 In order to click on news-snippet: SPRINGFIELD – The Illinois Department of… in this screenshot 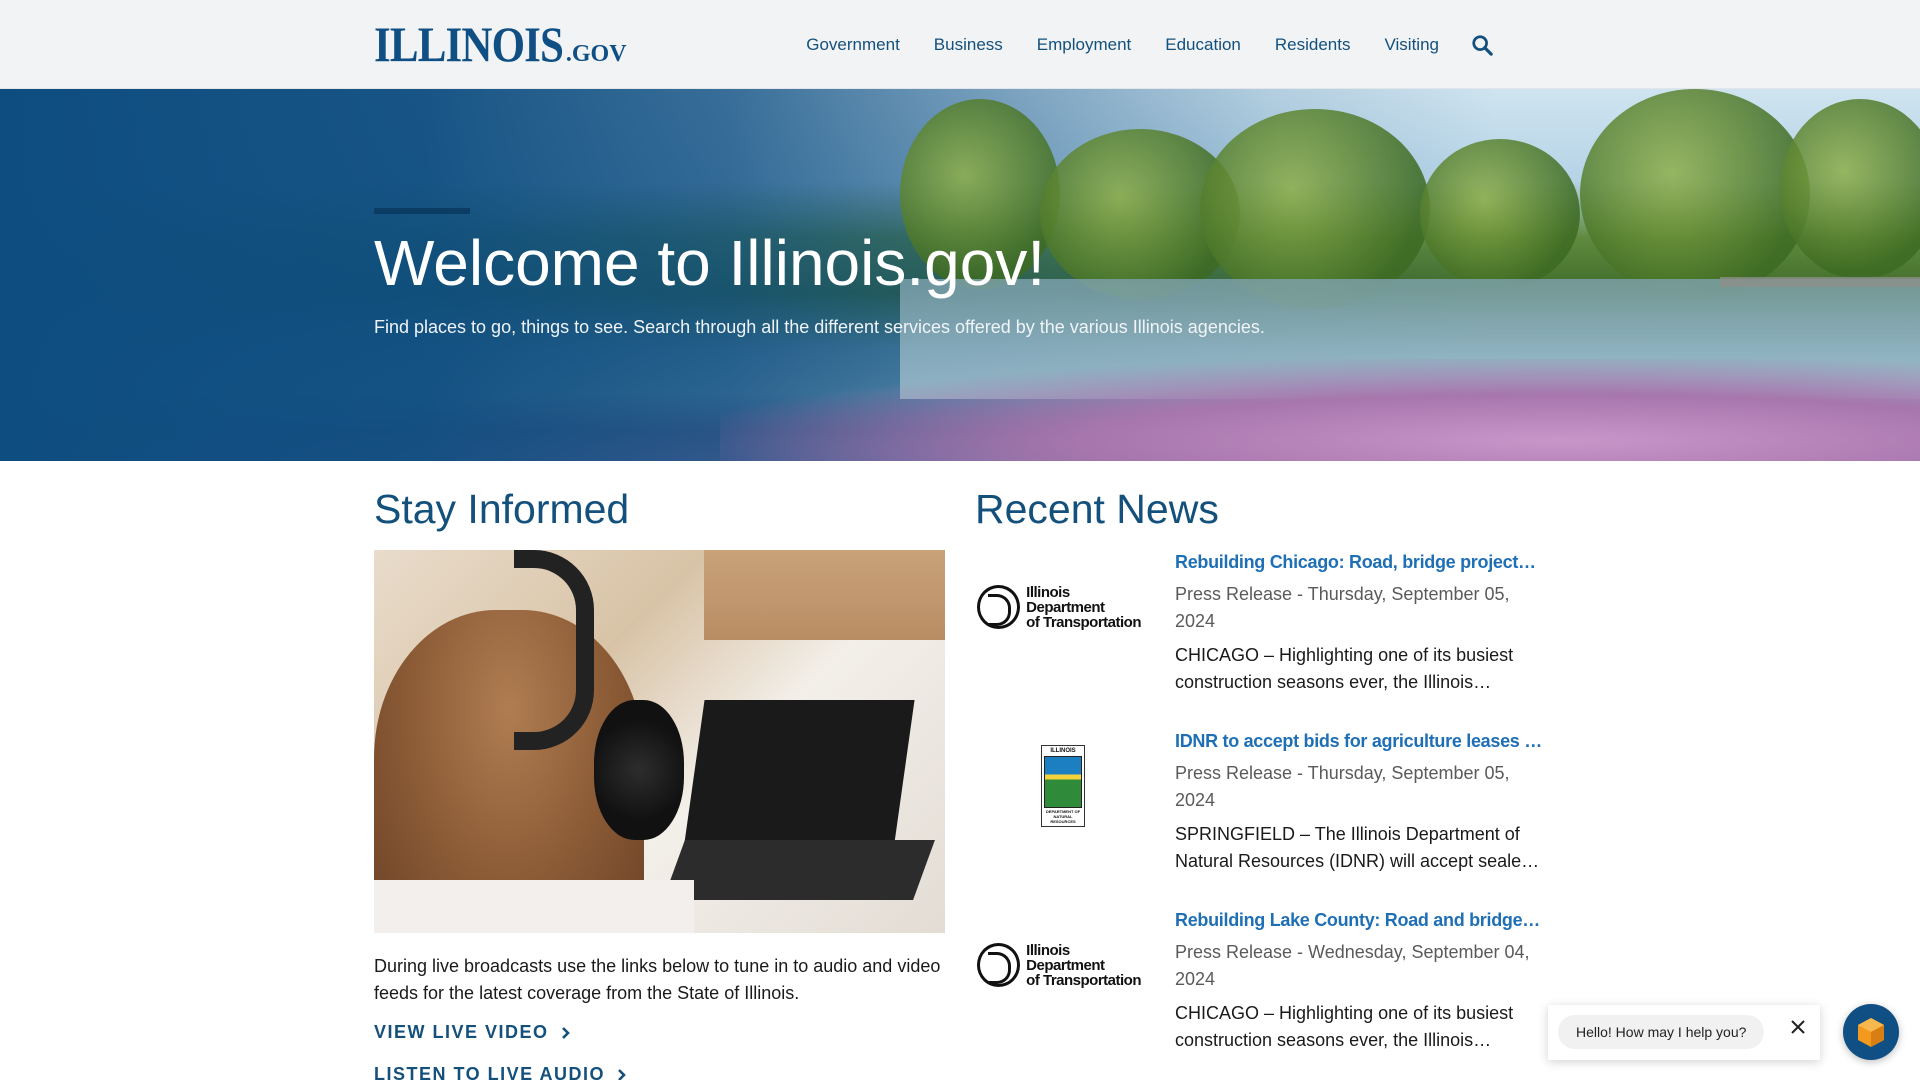, I will do `click(1357, 847)`.